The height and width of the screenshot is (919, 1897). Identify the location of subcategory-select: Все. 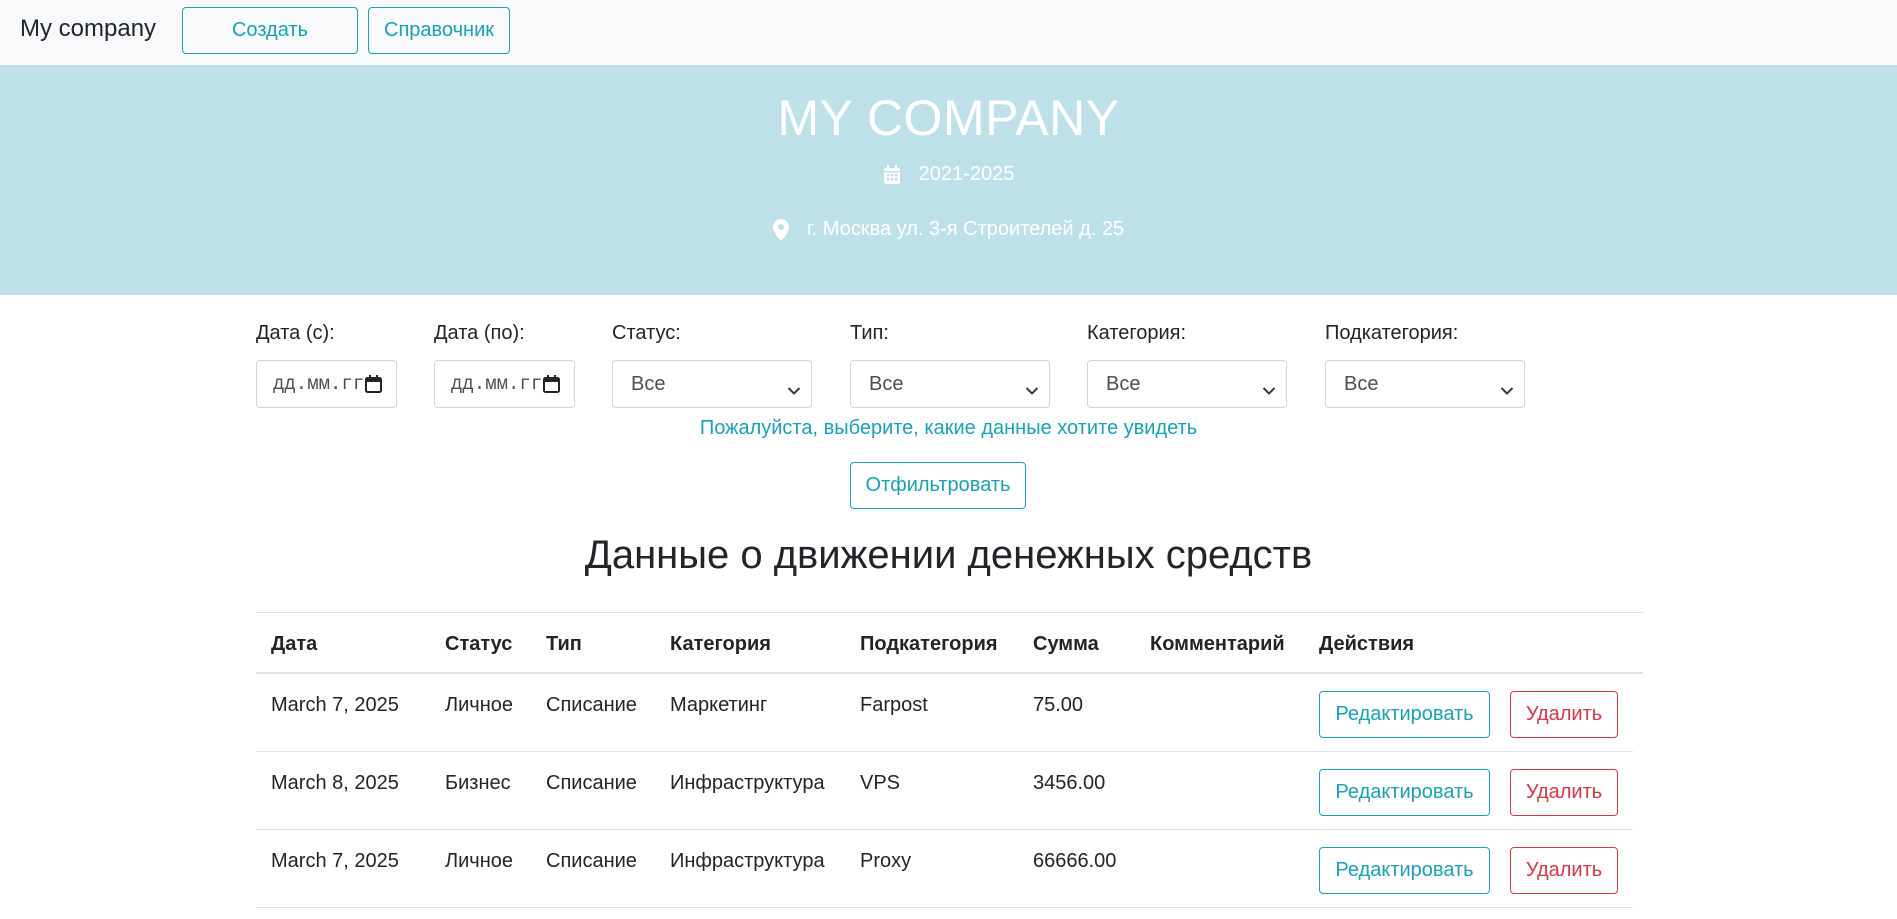
(1425, 384).